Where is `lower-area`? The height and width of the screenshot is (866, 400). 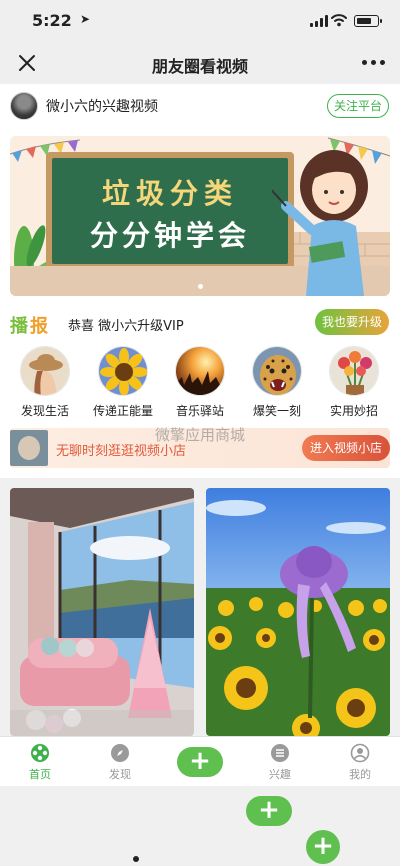 lower-area is located at coordinates (200, 826).